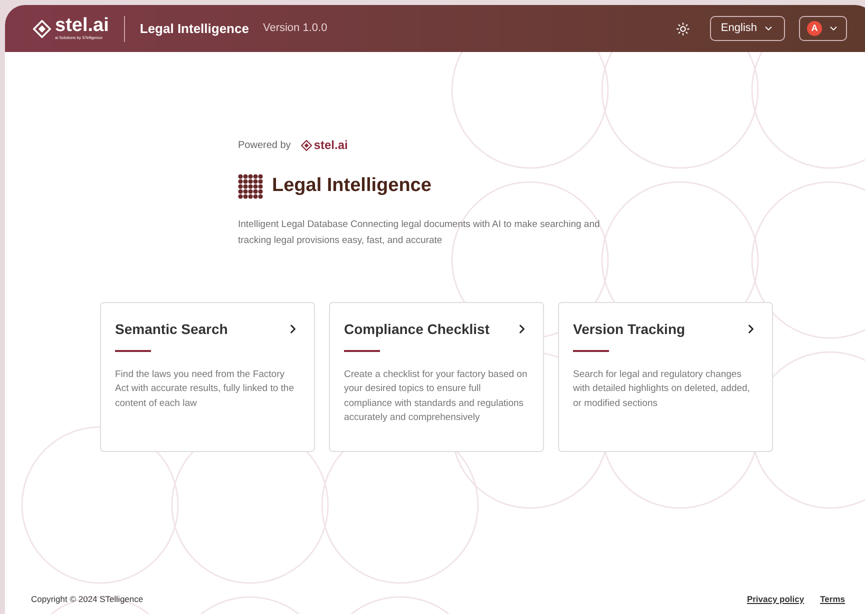  I want to click on language-dropdown: English, so click(747, 28).